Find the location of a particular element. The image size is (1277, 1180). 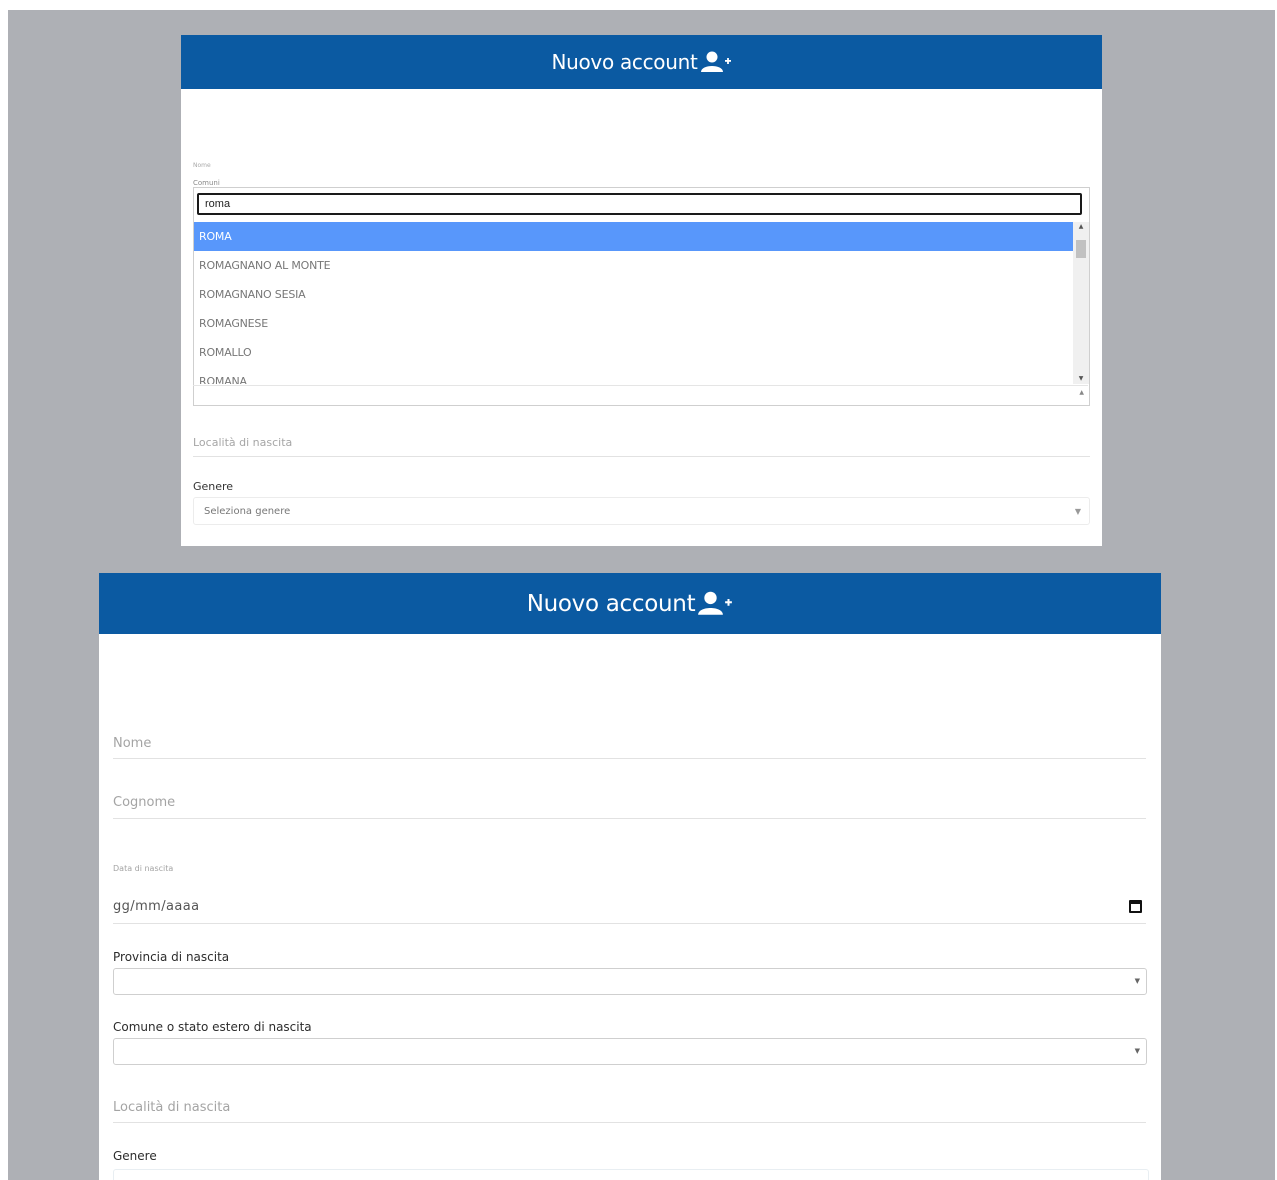

dropdown-option: ROMANA is located at coordinates (633, 375).